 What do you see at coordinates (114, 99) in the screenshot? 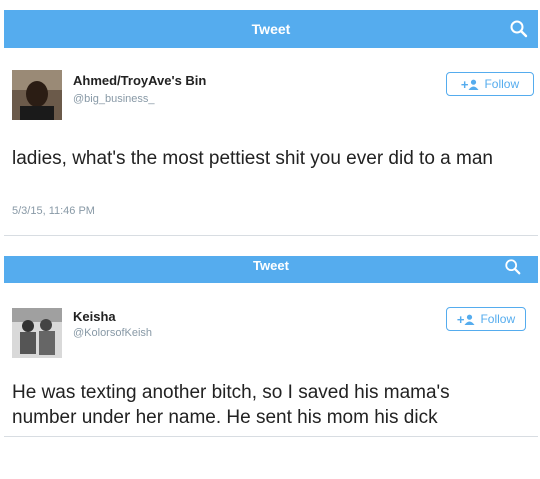
I see `author-handle: @big_business_` at bounding box center [114, 99].